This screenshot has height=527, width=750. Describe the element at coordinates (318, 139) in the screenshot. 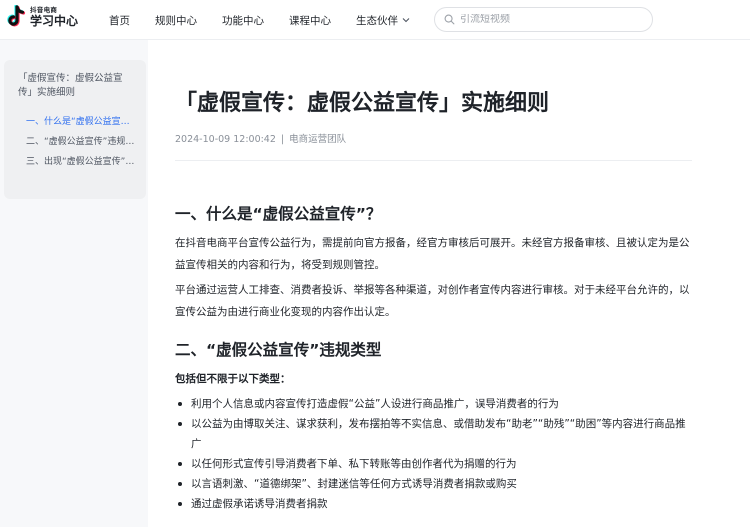

I see `author: 电商运营团队` at that location.